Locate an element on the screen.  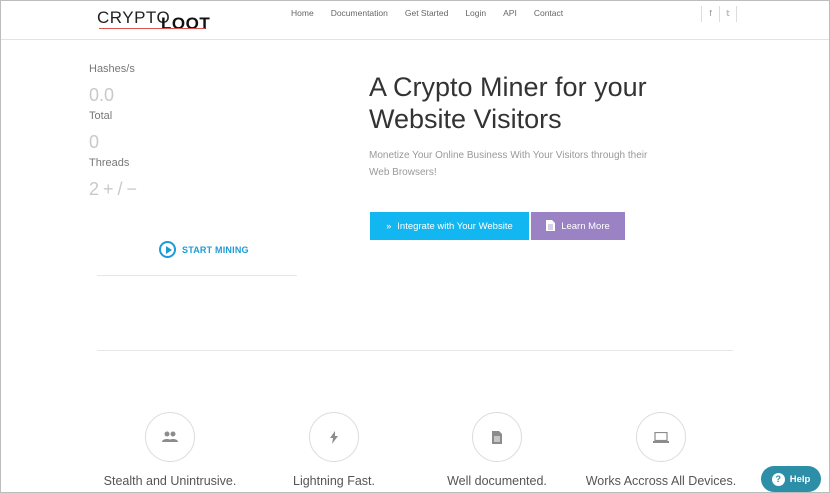
learn-more-button: Learn More is located at coordinates (578, 226).